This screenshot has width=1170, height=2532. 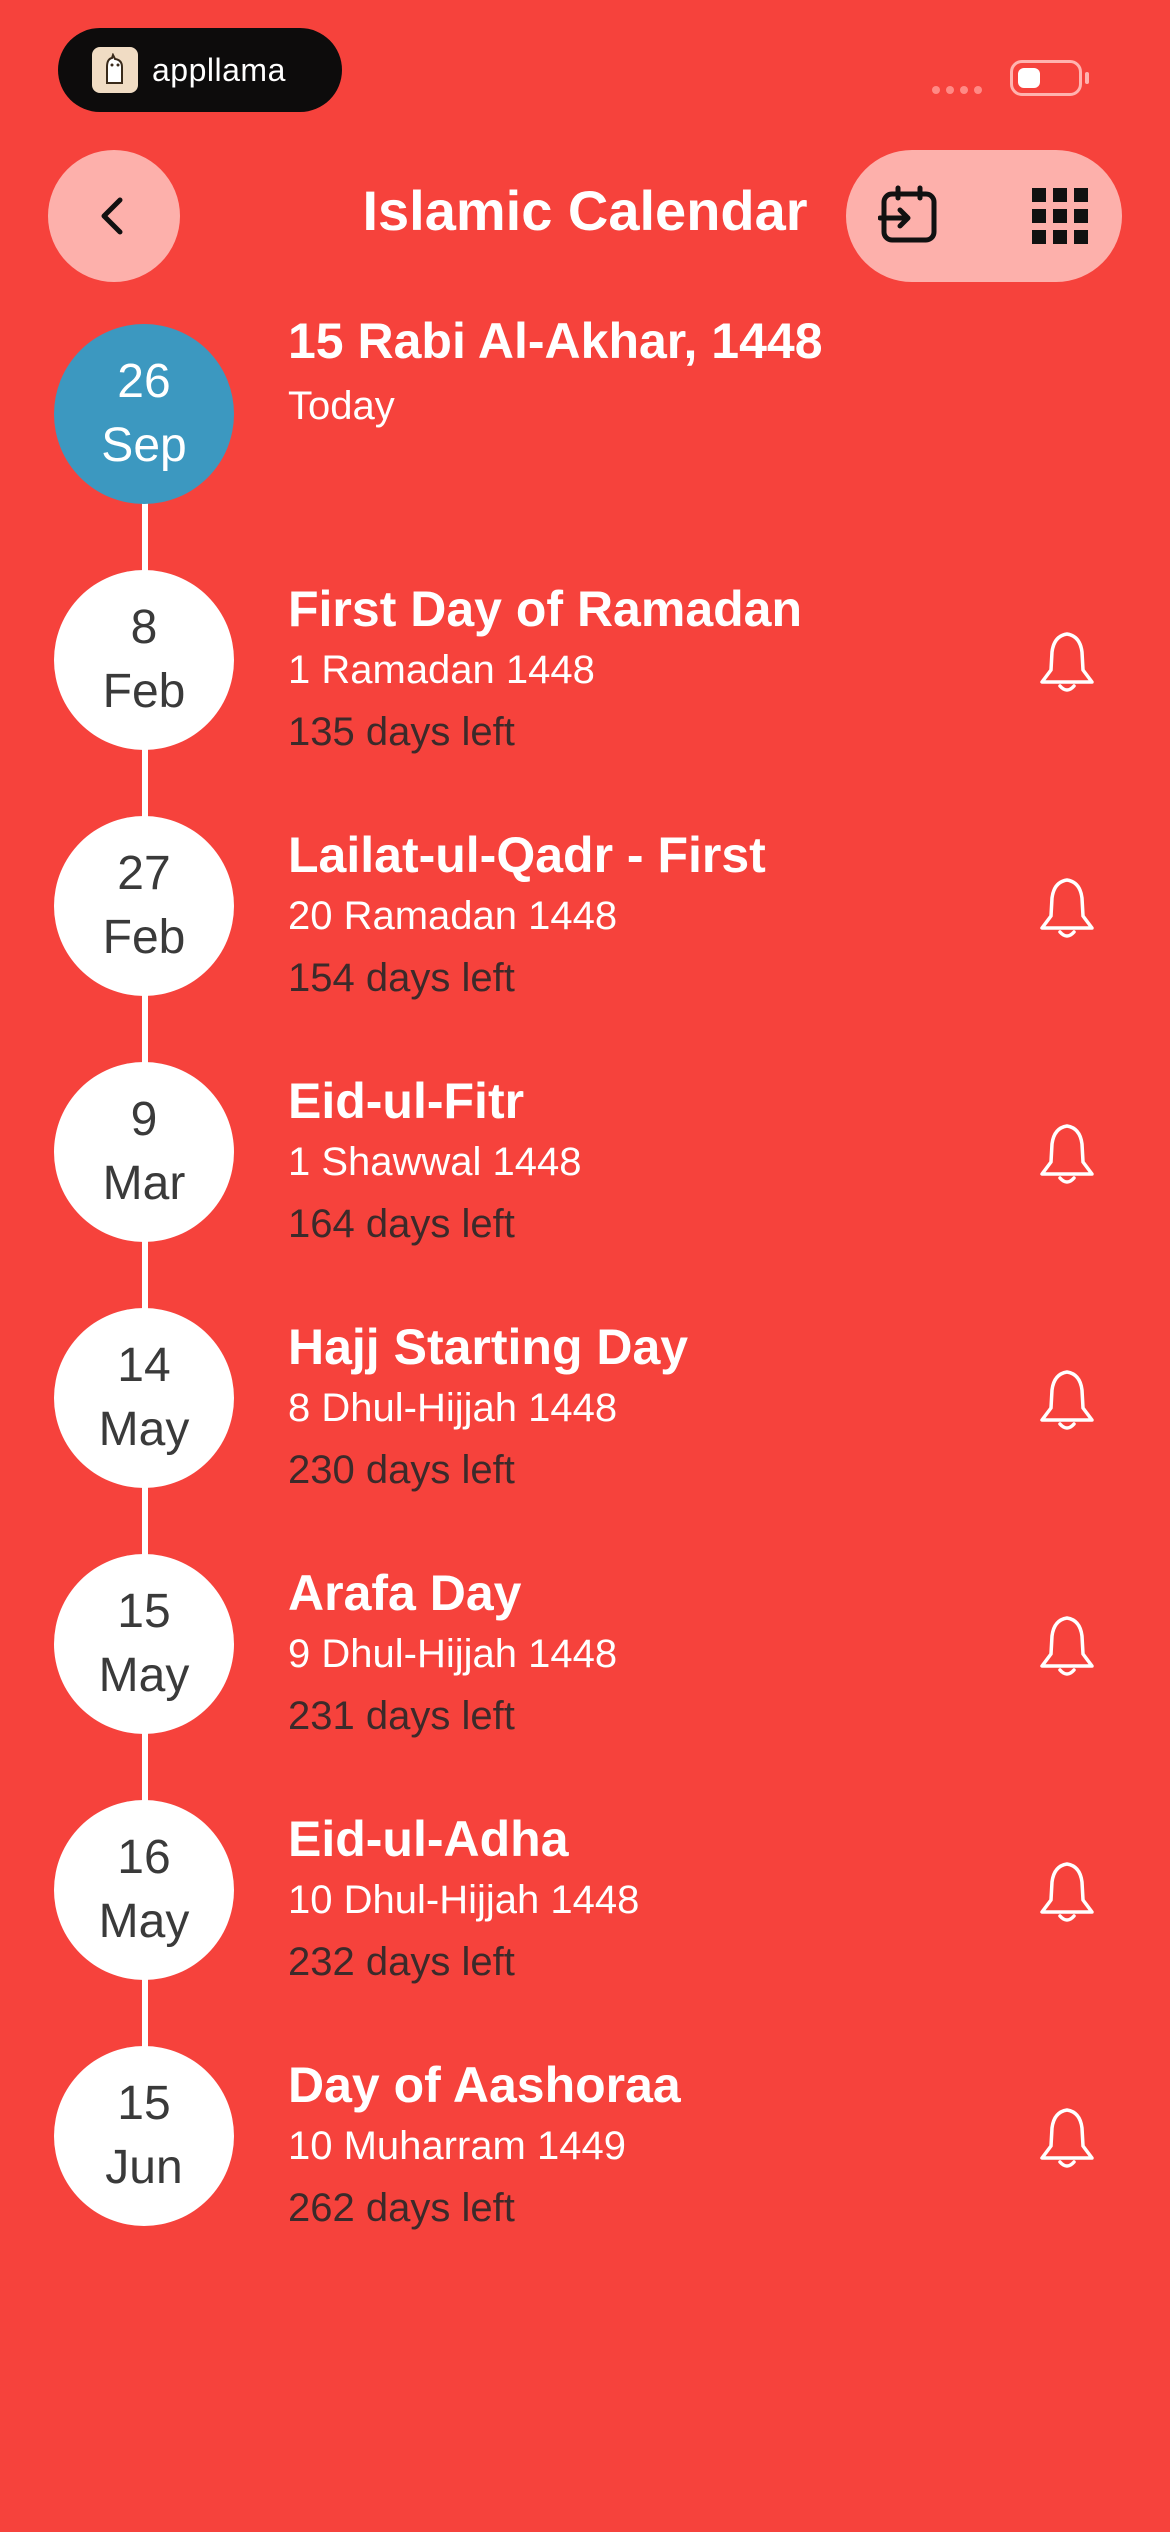 I want to click on appllama-badge: appllama, so click(x=200, y=70).